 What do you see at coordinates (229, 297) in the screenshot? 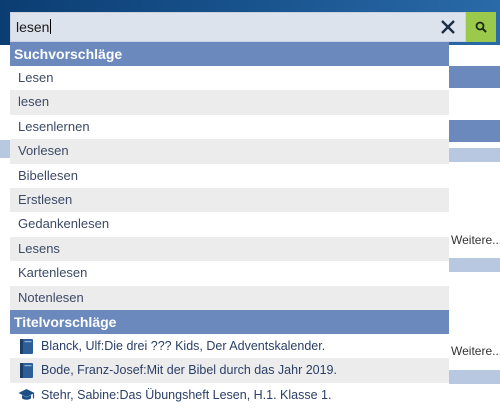
I see `suggestion-item: Notenlesen` at bounding box center [229, 297].